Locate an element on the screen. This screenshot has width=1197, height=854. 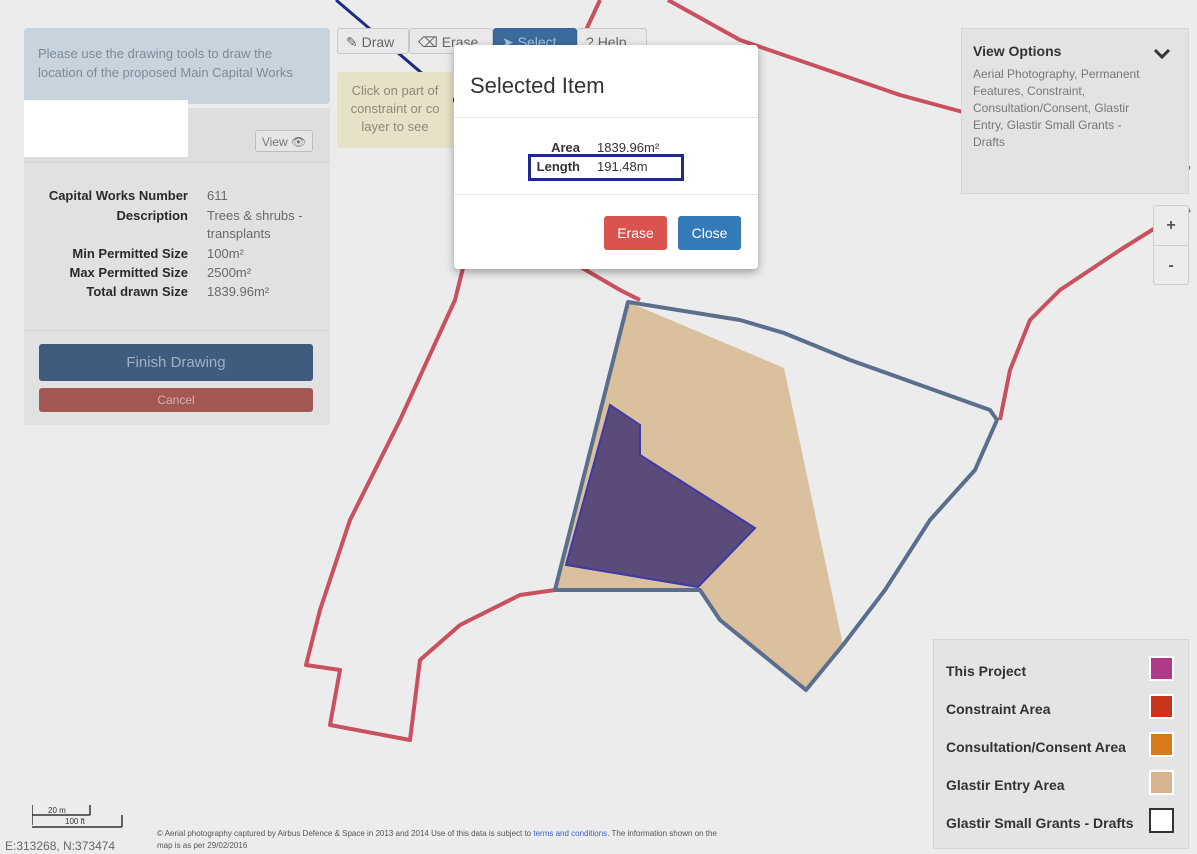
area-label: Area is located at coordinates (565, 147).